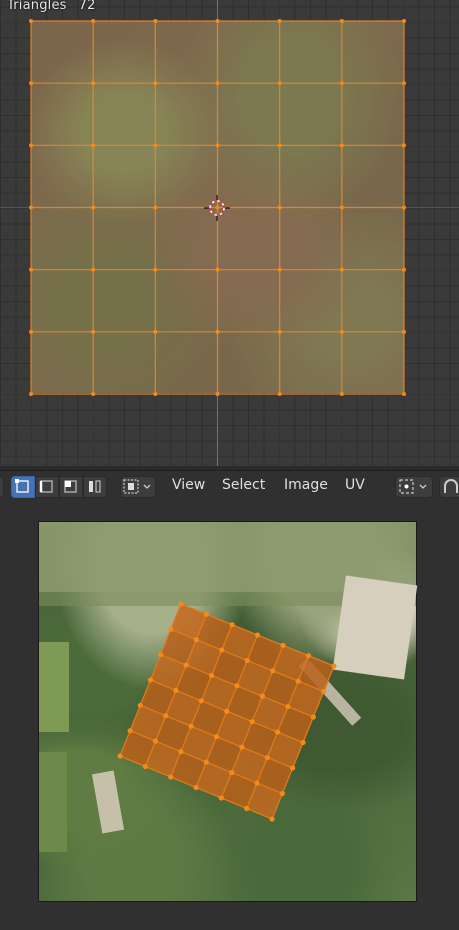 Image resolution: width=459 pixels, height=930 pixels. Describe the element at coordinates (414, 487) in the screenshot. I see `pivot-point-dropdown` at that location.